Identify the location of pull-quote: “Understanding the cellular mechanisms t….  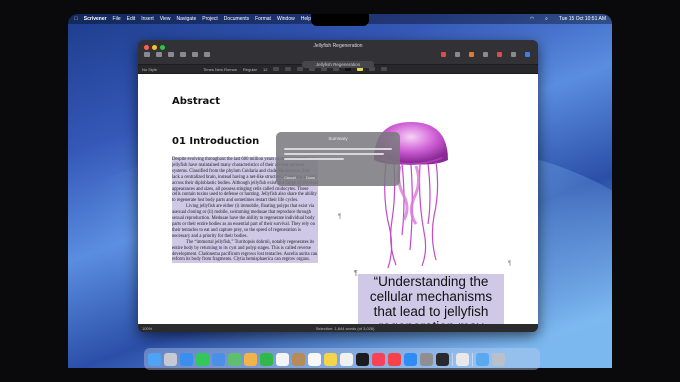
(431, 303).